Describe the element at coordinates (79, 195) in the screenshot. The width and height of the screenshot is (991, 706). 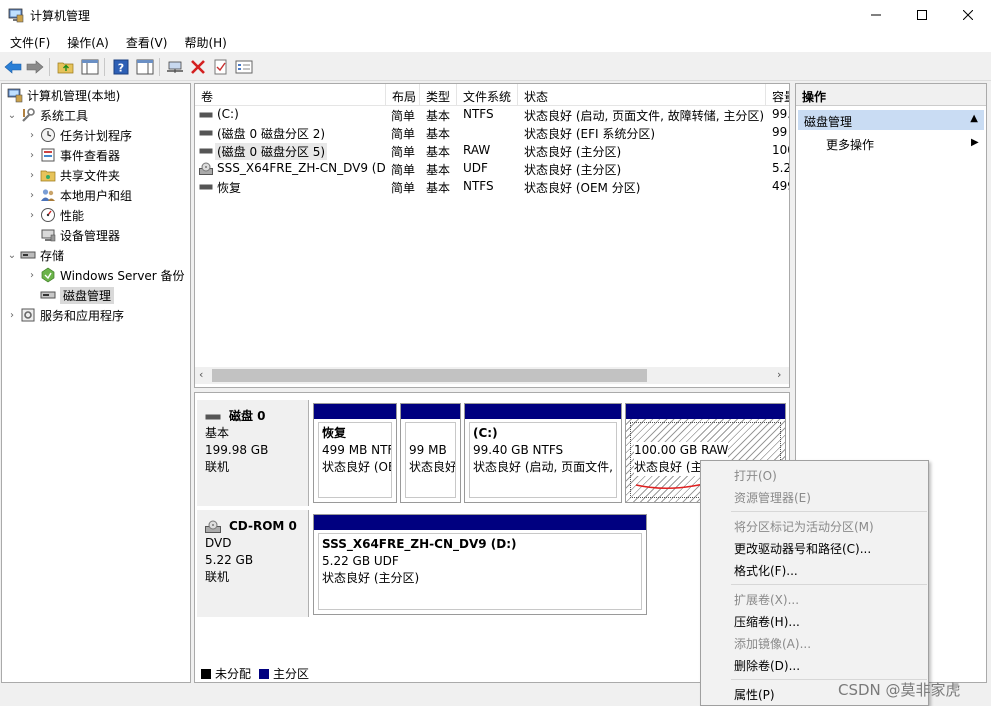
I see `tree-item-local-users: › 本地用户和组` at that location.